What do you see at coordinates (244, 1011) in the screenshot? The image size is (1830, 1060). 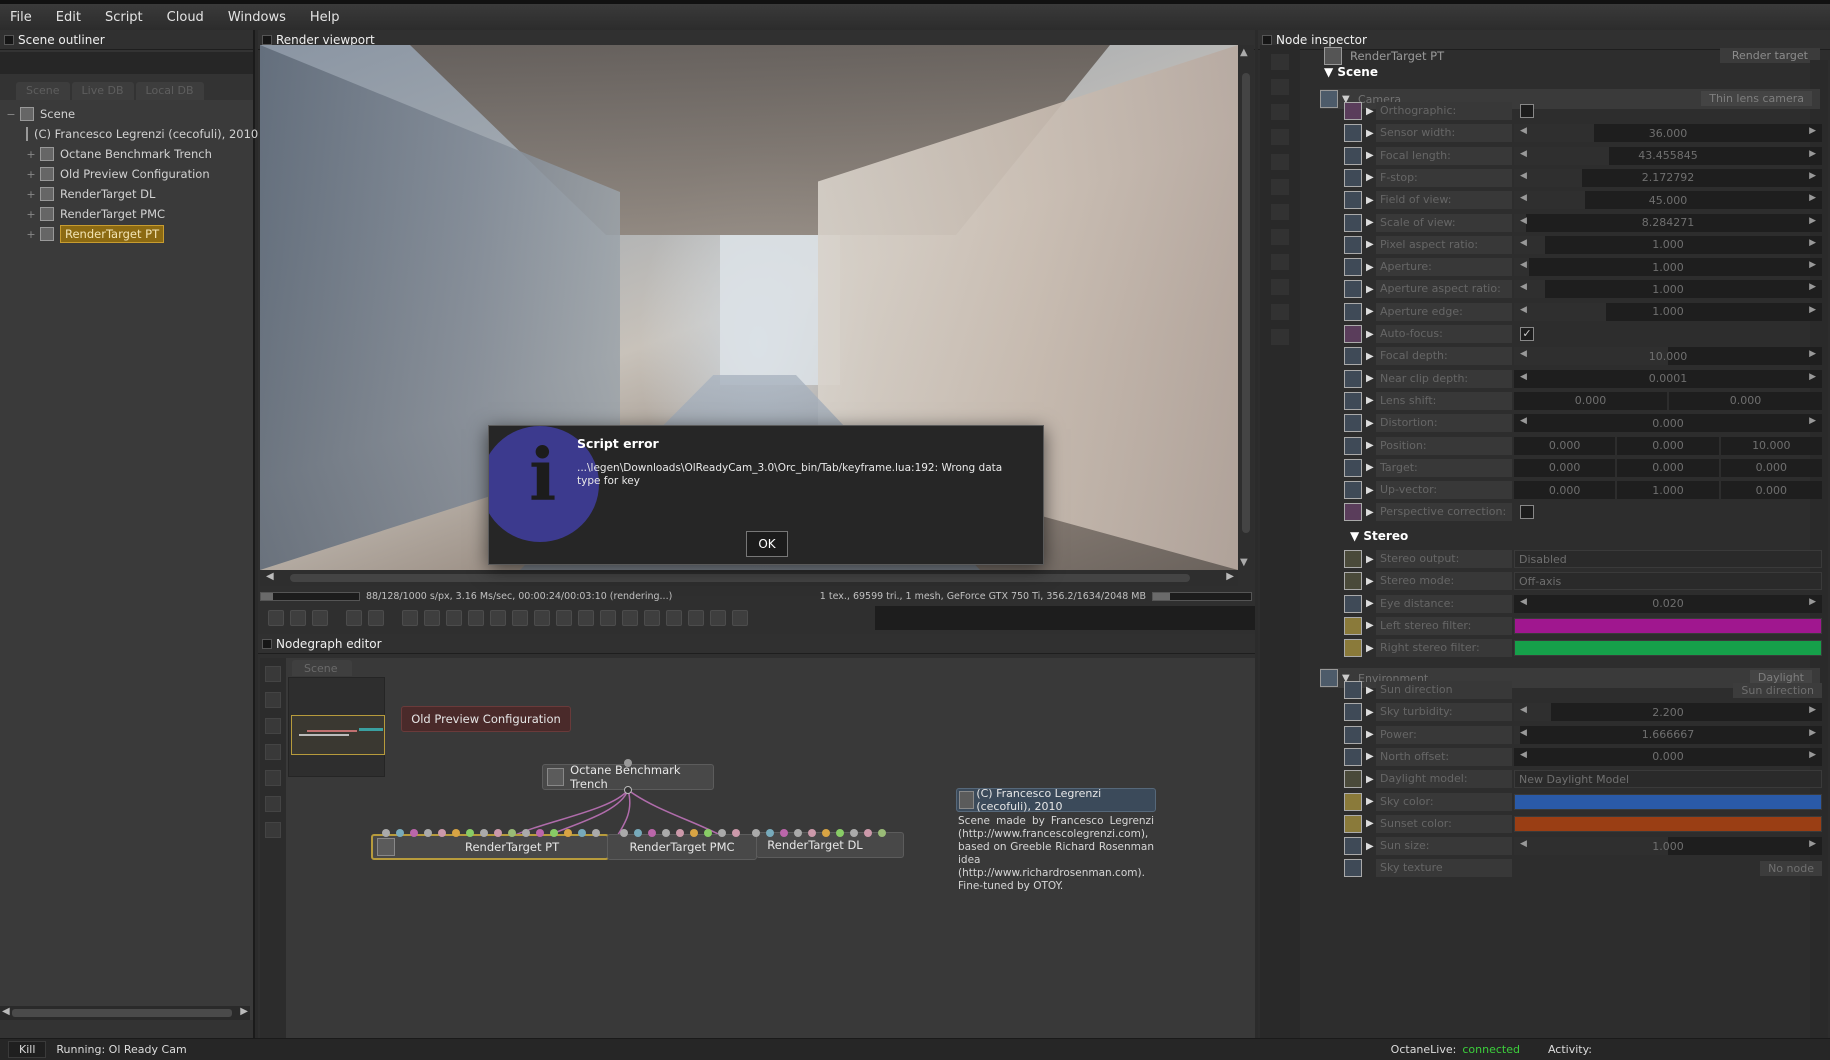 I see `scroll-right-icon: ▶` at bounding box center [244, 1011].